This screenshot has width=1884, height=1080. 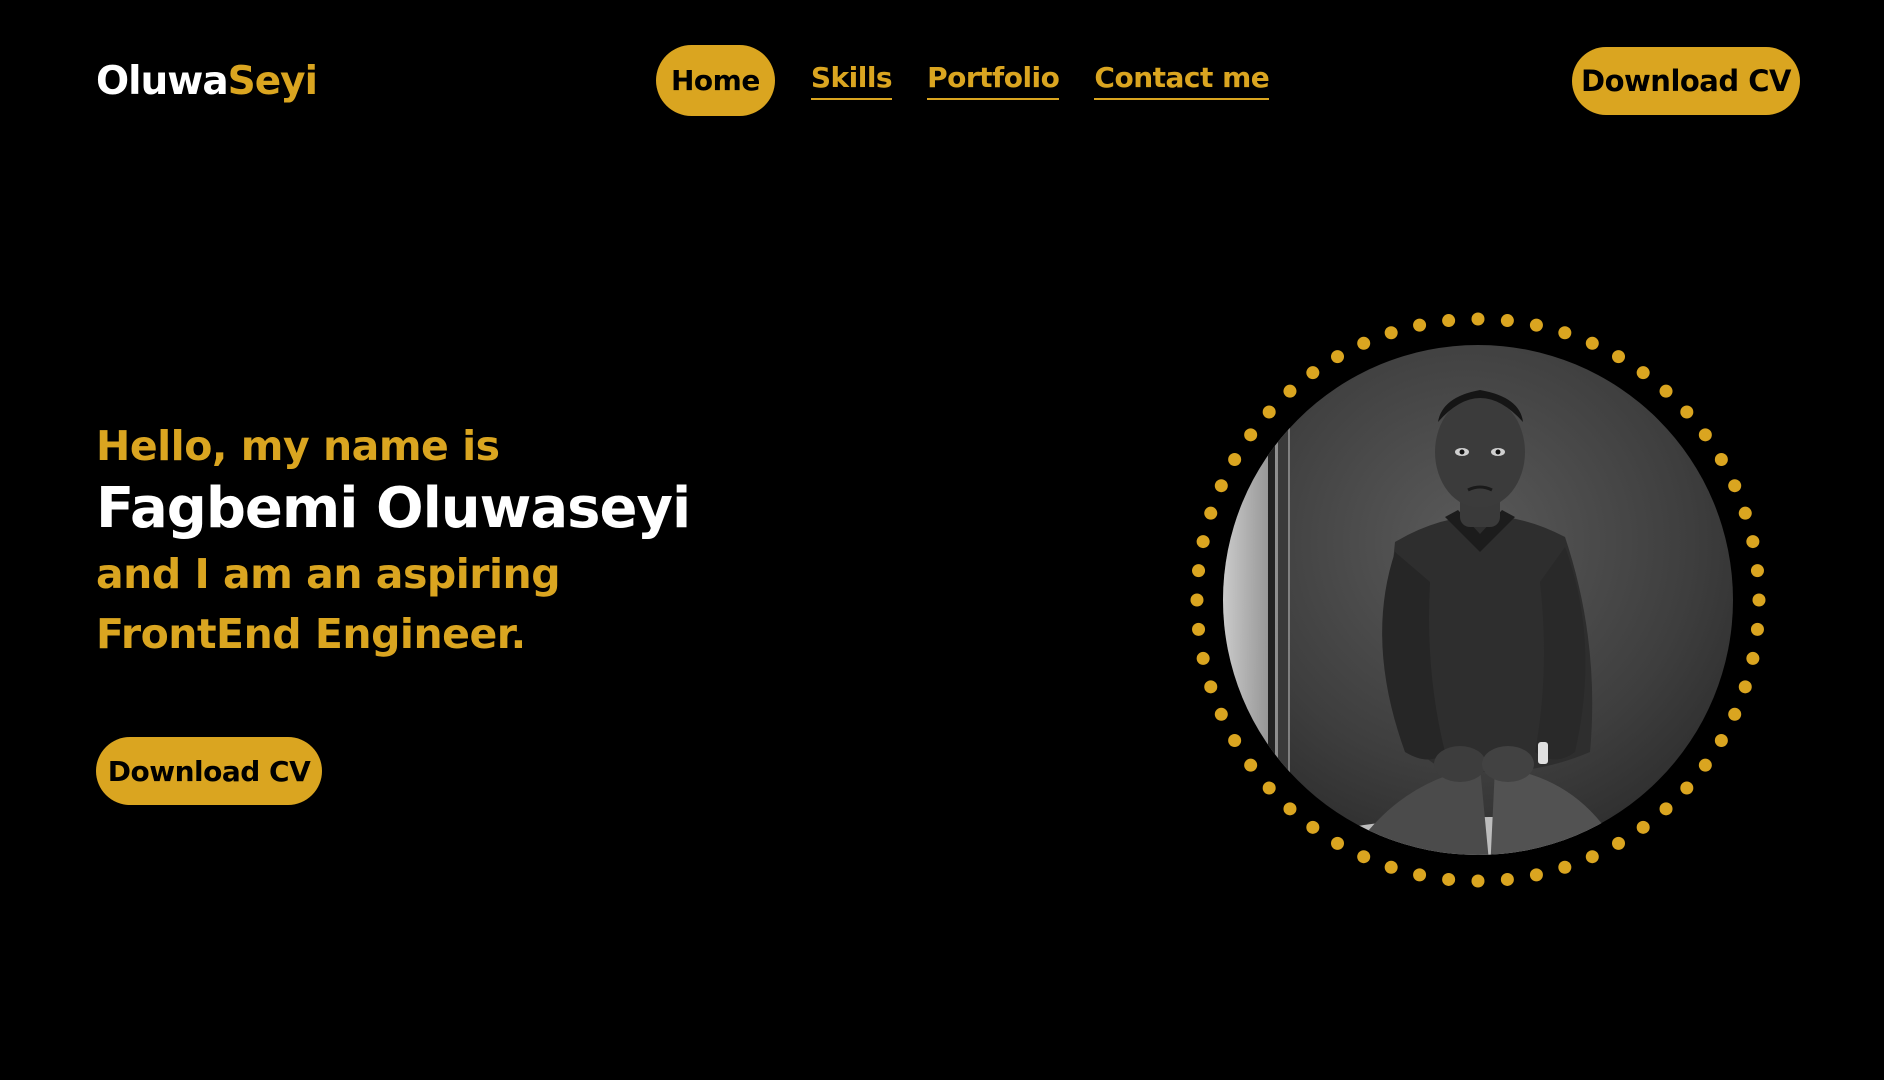 What do you see at coordinates (162, 81) in the screenshot?
I see `logo-part-oluwa: Oluwa` at bounding box center [162, 81].